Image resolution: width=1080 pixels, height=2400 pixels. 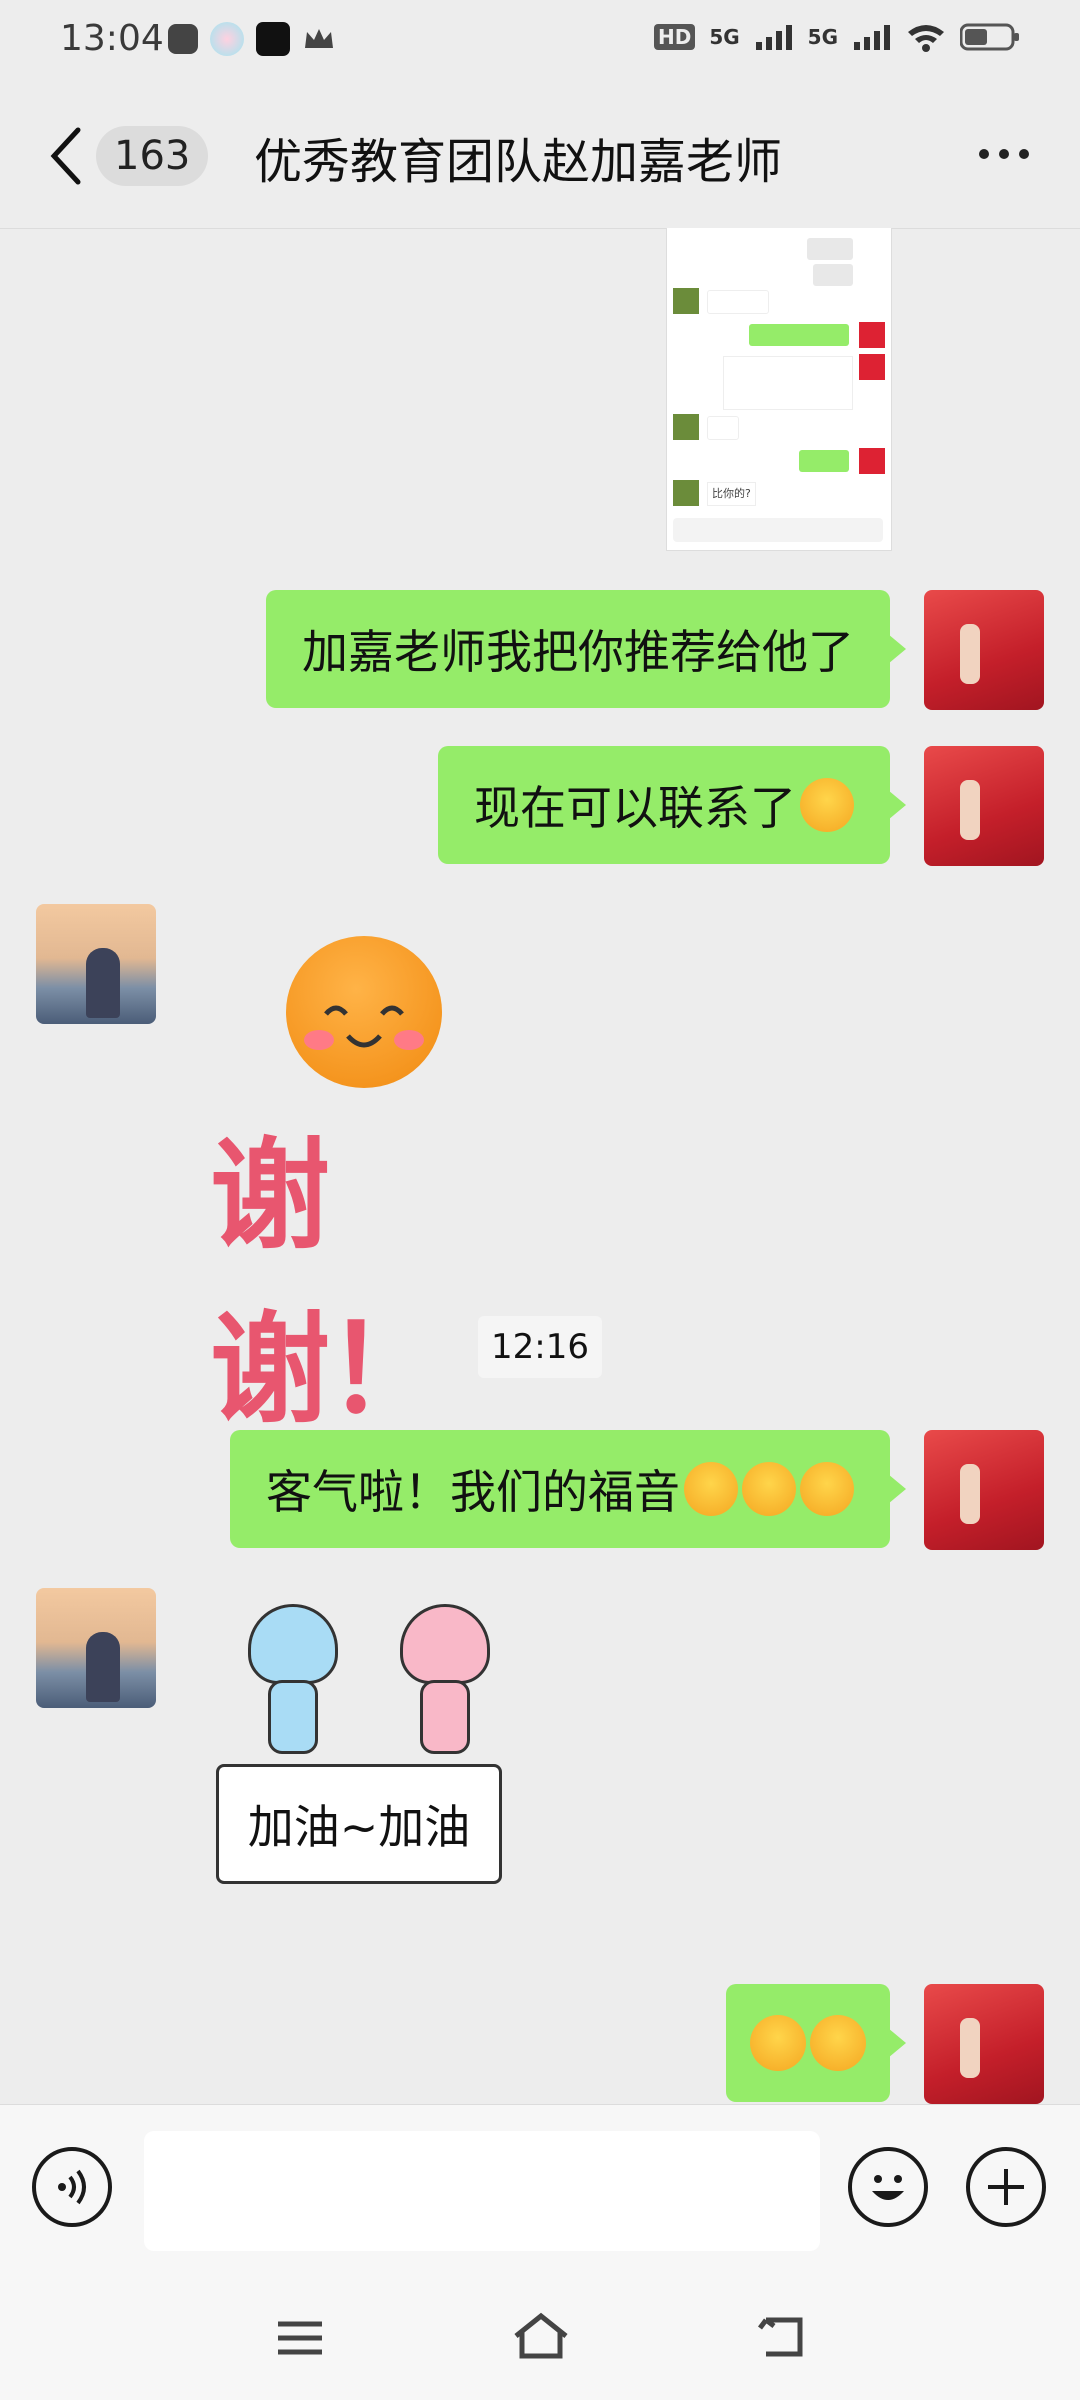 What do you see at coordinates (359, 1827) in the screenshot?
I see `sticker-caption: 加油~加油` at bounding box center [359, 1827].